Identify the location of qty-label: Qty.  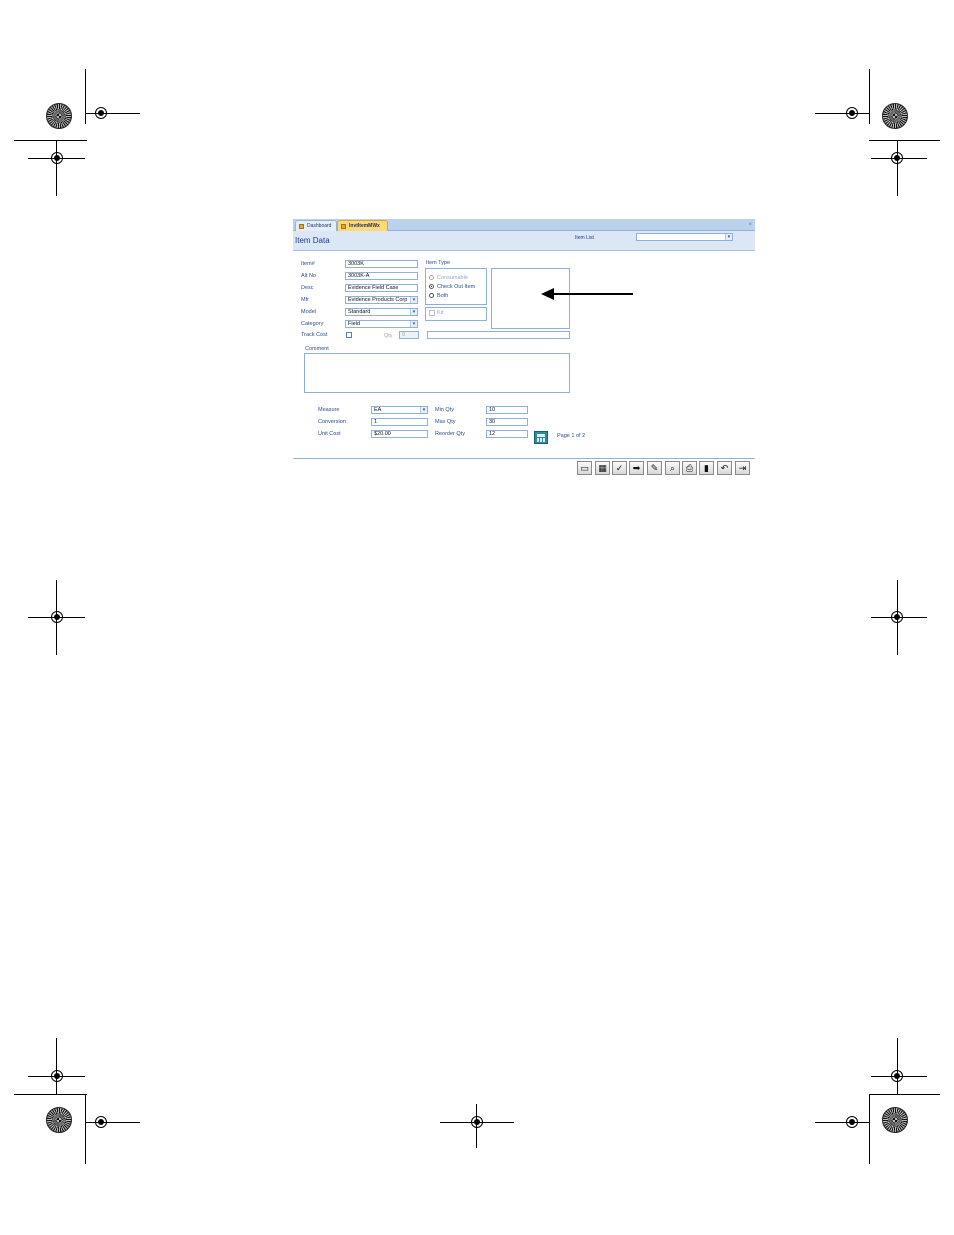
(388, 336).